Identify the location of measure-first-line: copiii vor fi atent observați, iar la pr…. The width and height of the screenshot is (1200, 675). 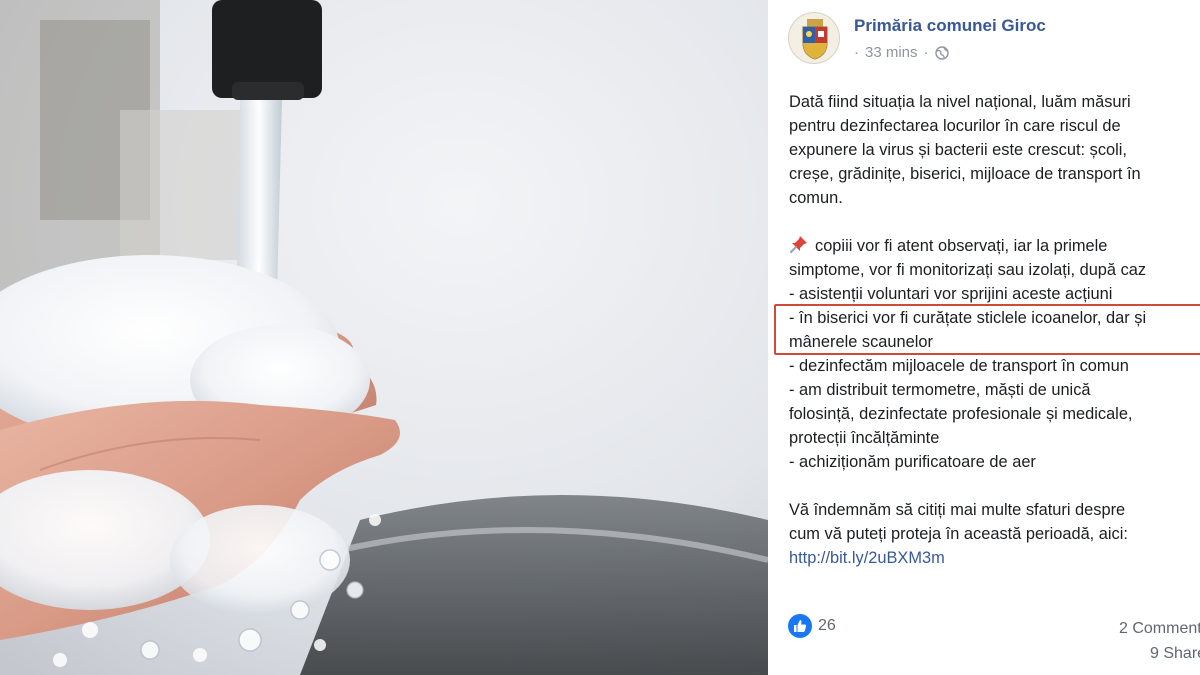
(961, 246).